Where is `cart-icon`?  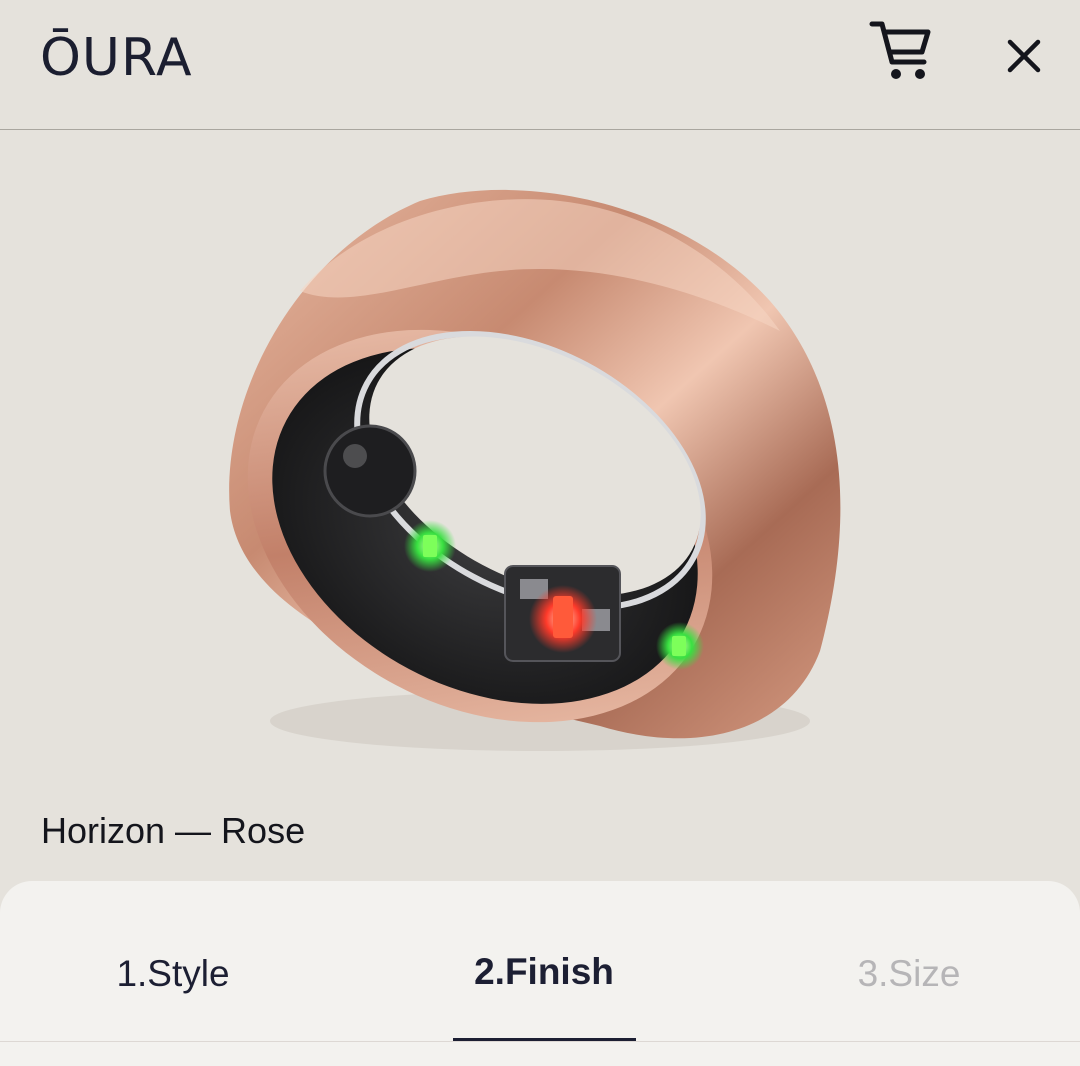 cart-icon is located at coordinates (900, 50).